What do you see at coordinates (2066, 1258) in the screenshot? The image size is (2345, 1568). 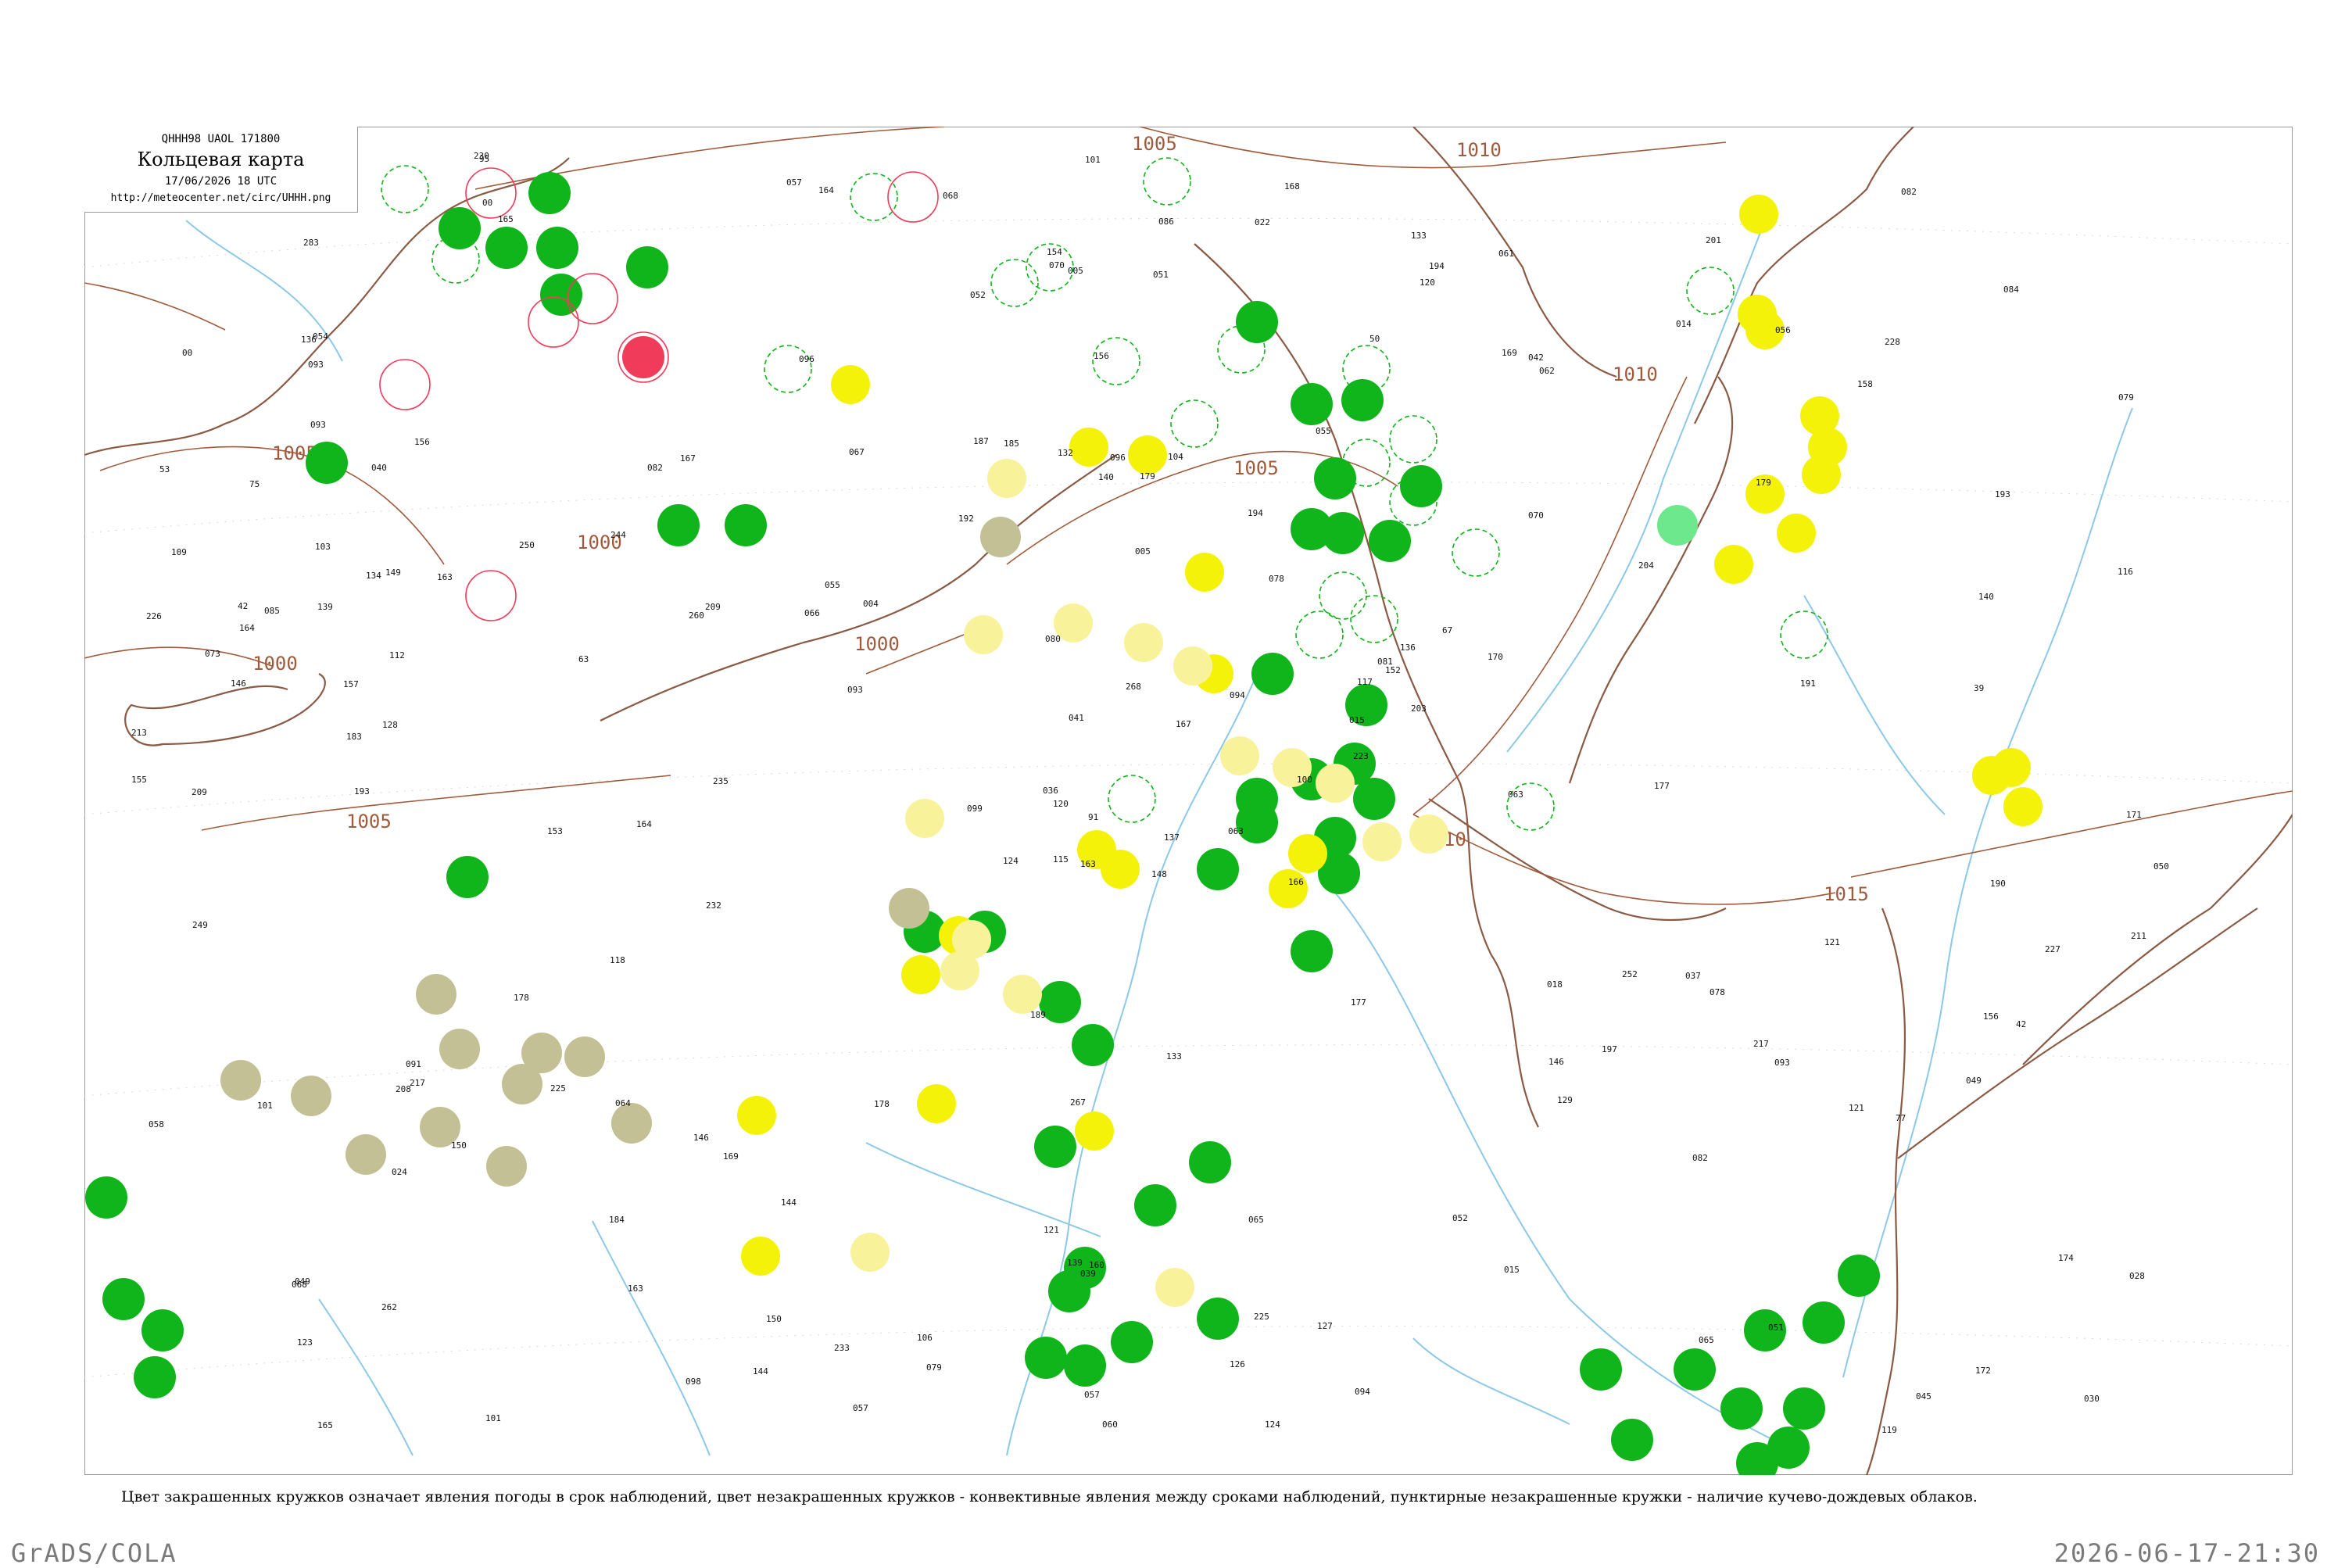 I see `station-value: 174` at bounding box center [2066, 1258].